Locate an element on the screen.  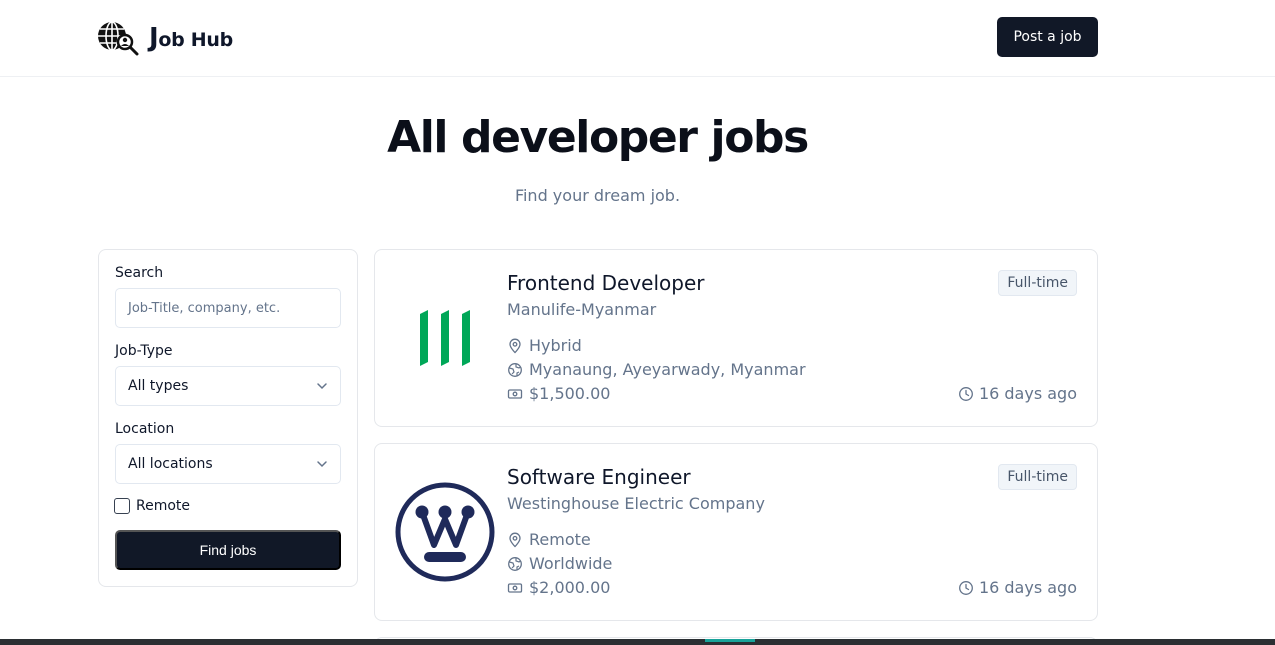
job-type-select: All types is located at coordinates (228, 386).